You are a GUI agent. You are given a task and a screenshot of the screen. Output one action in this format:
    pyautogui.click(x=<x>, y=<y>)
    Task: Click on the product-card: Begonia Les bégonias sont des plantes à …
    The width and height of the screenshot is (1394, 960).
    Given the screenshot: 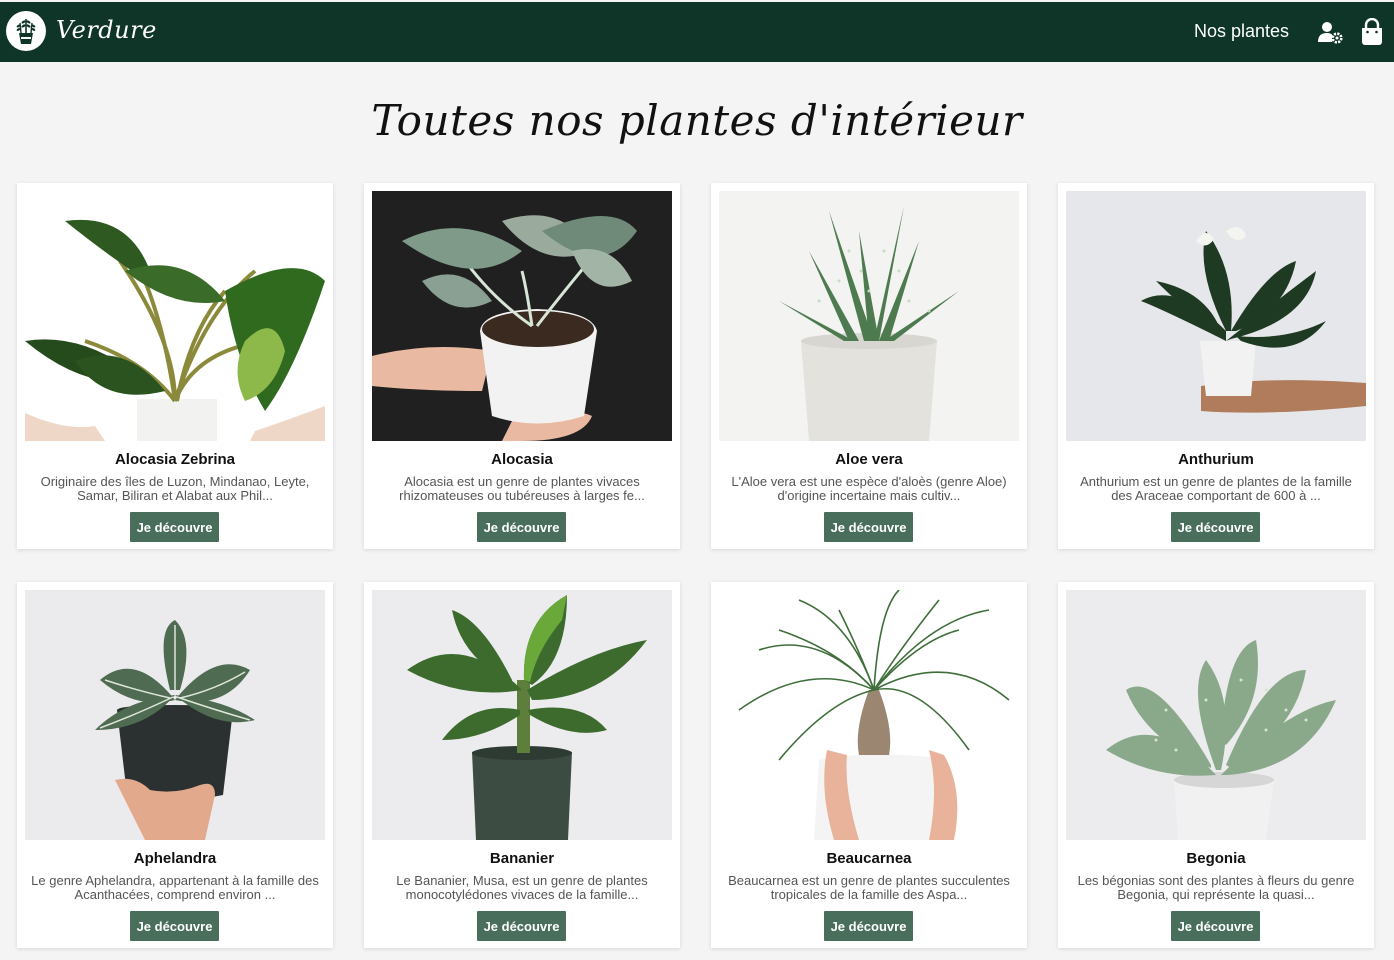 What is the action you would take?
    pyautogui.click(x=1216, y=765)
    